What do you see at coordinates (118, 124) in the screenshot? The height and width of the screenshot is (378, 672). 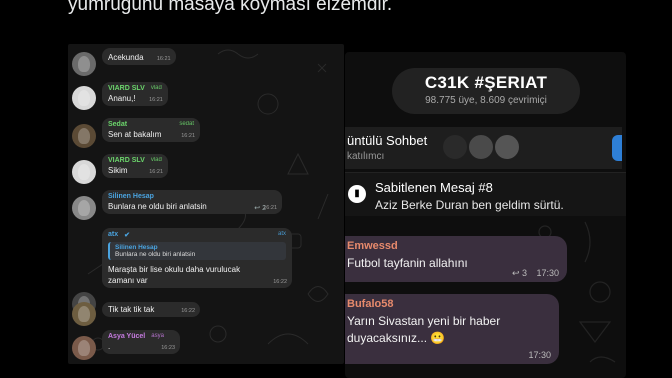 I see `sender-name: Sedat` at bounding box center [118, 124].